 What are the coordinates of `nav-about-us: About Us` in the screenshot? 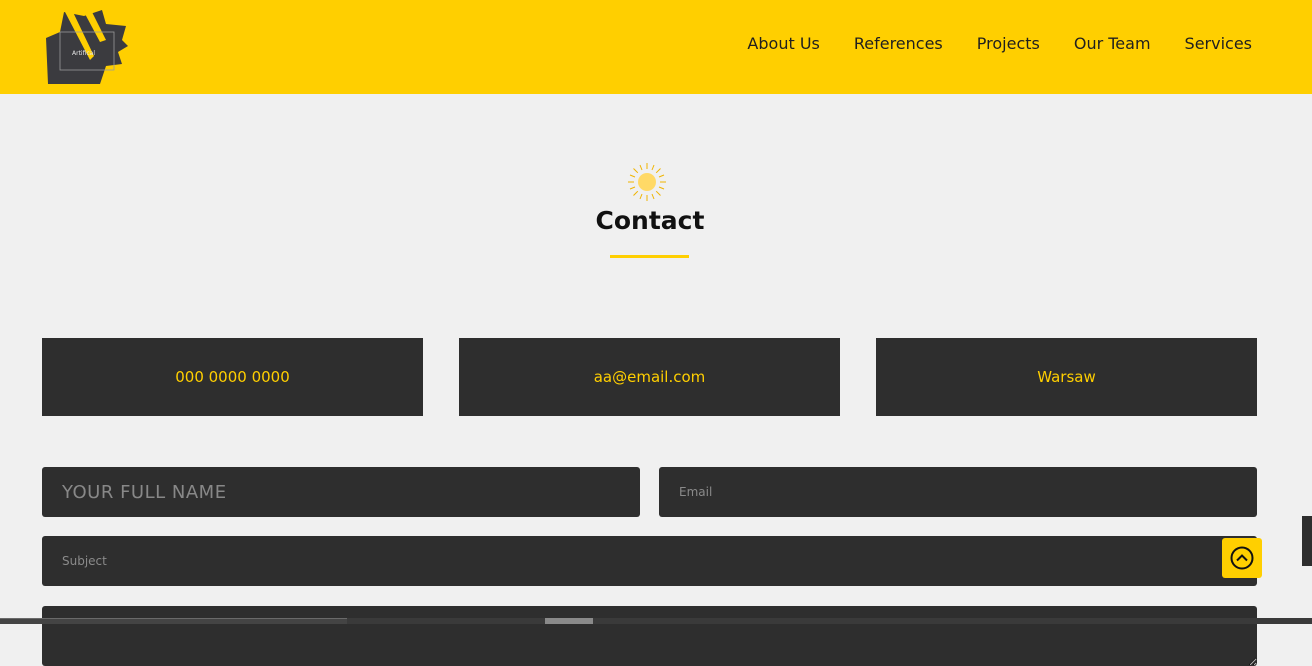 It's located at (783, 44).